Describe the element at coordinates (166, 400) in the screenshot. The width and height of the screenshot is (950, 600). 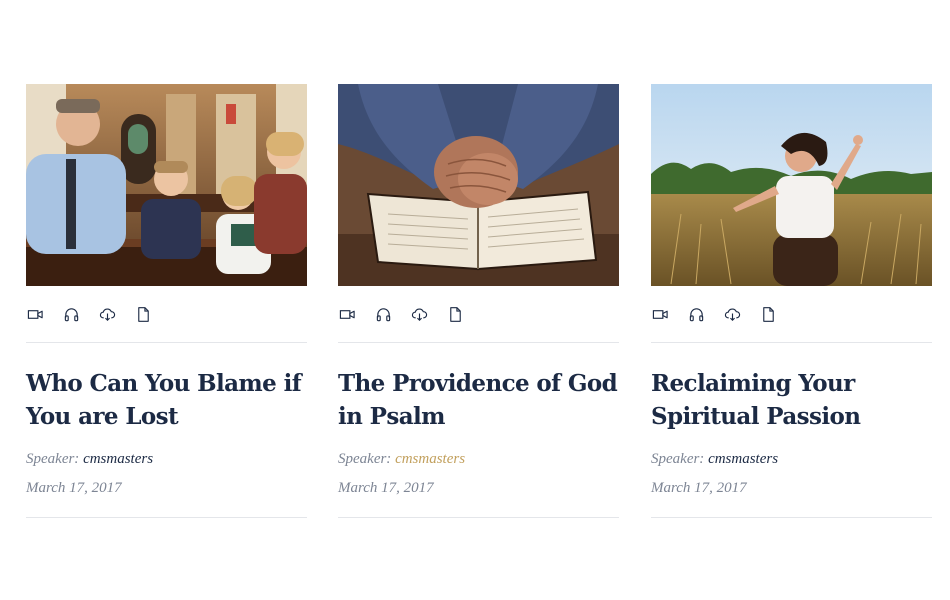
I see `sermon-title: Who Can You Blame if You are Lost` at that location.